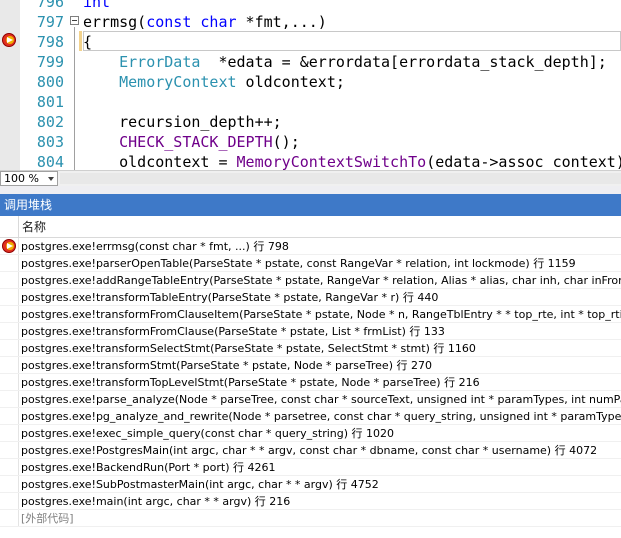  Describe the element at coordinates (331, 161) in the screenshot. I see `code-token: MemoryContextSwitchTo` at that location.